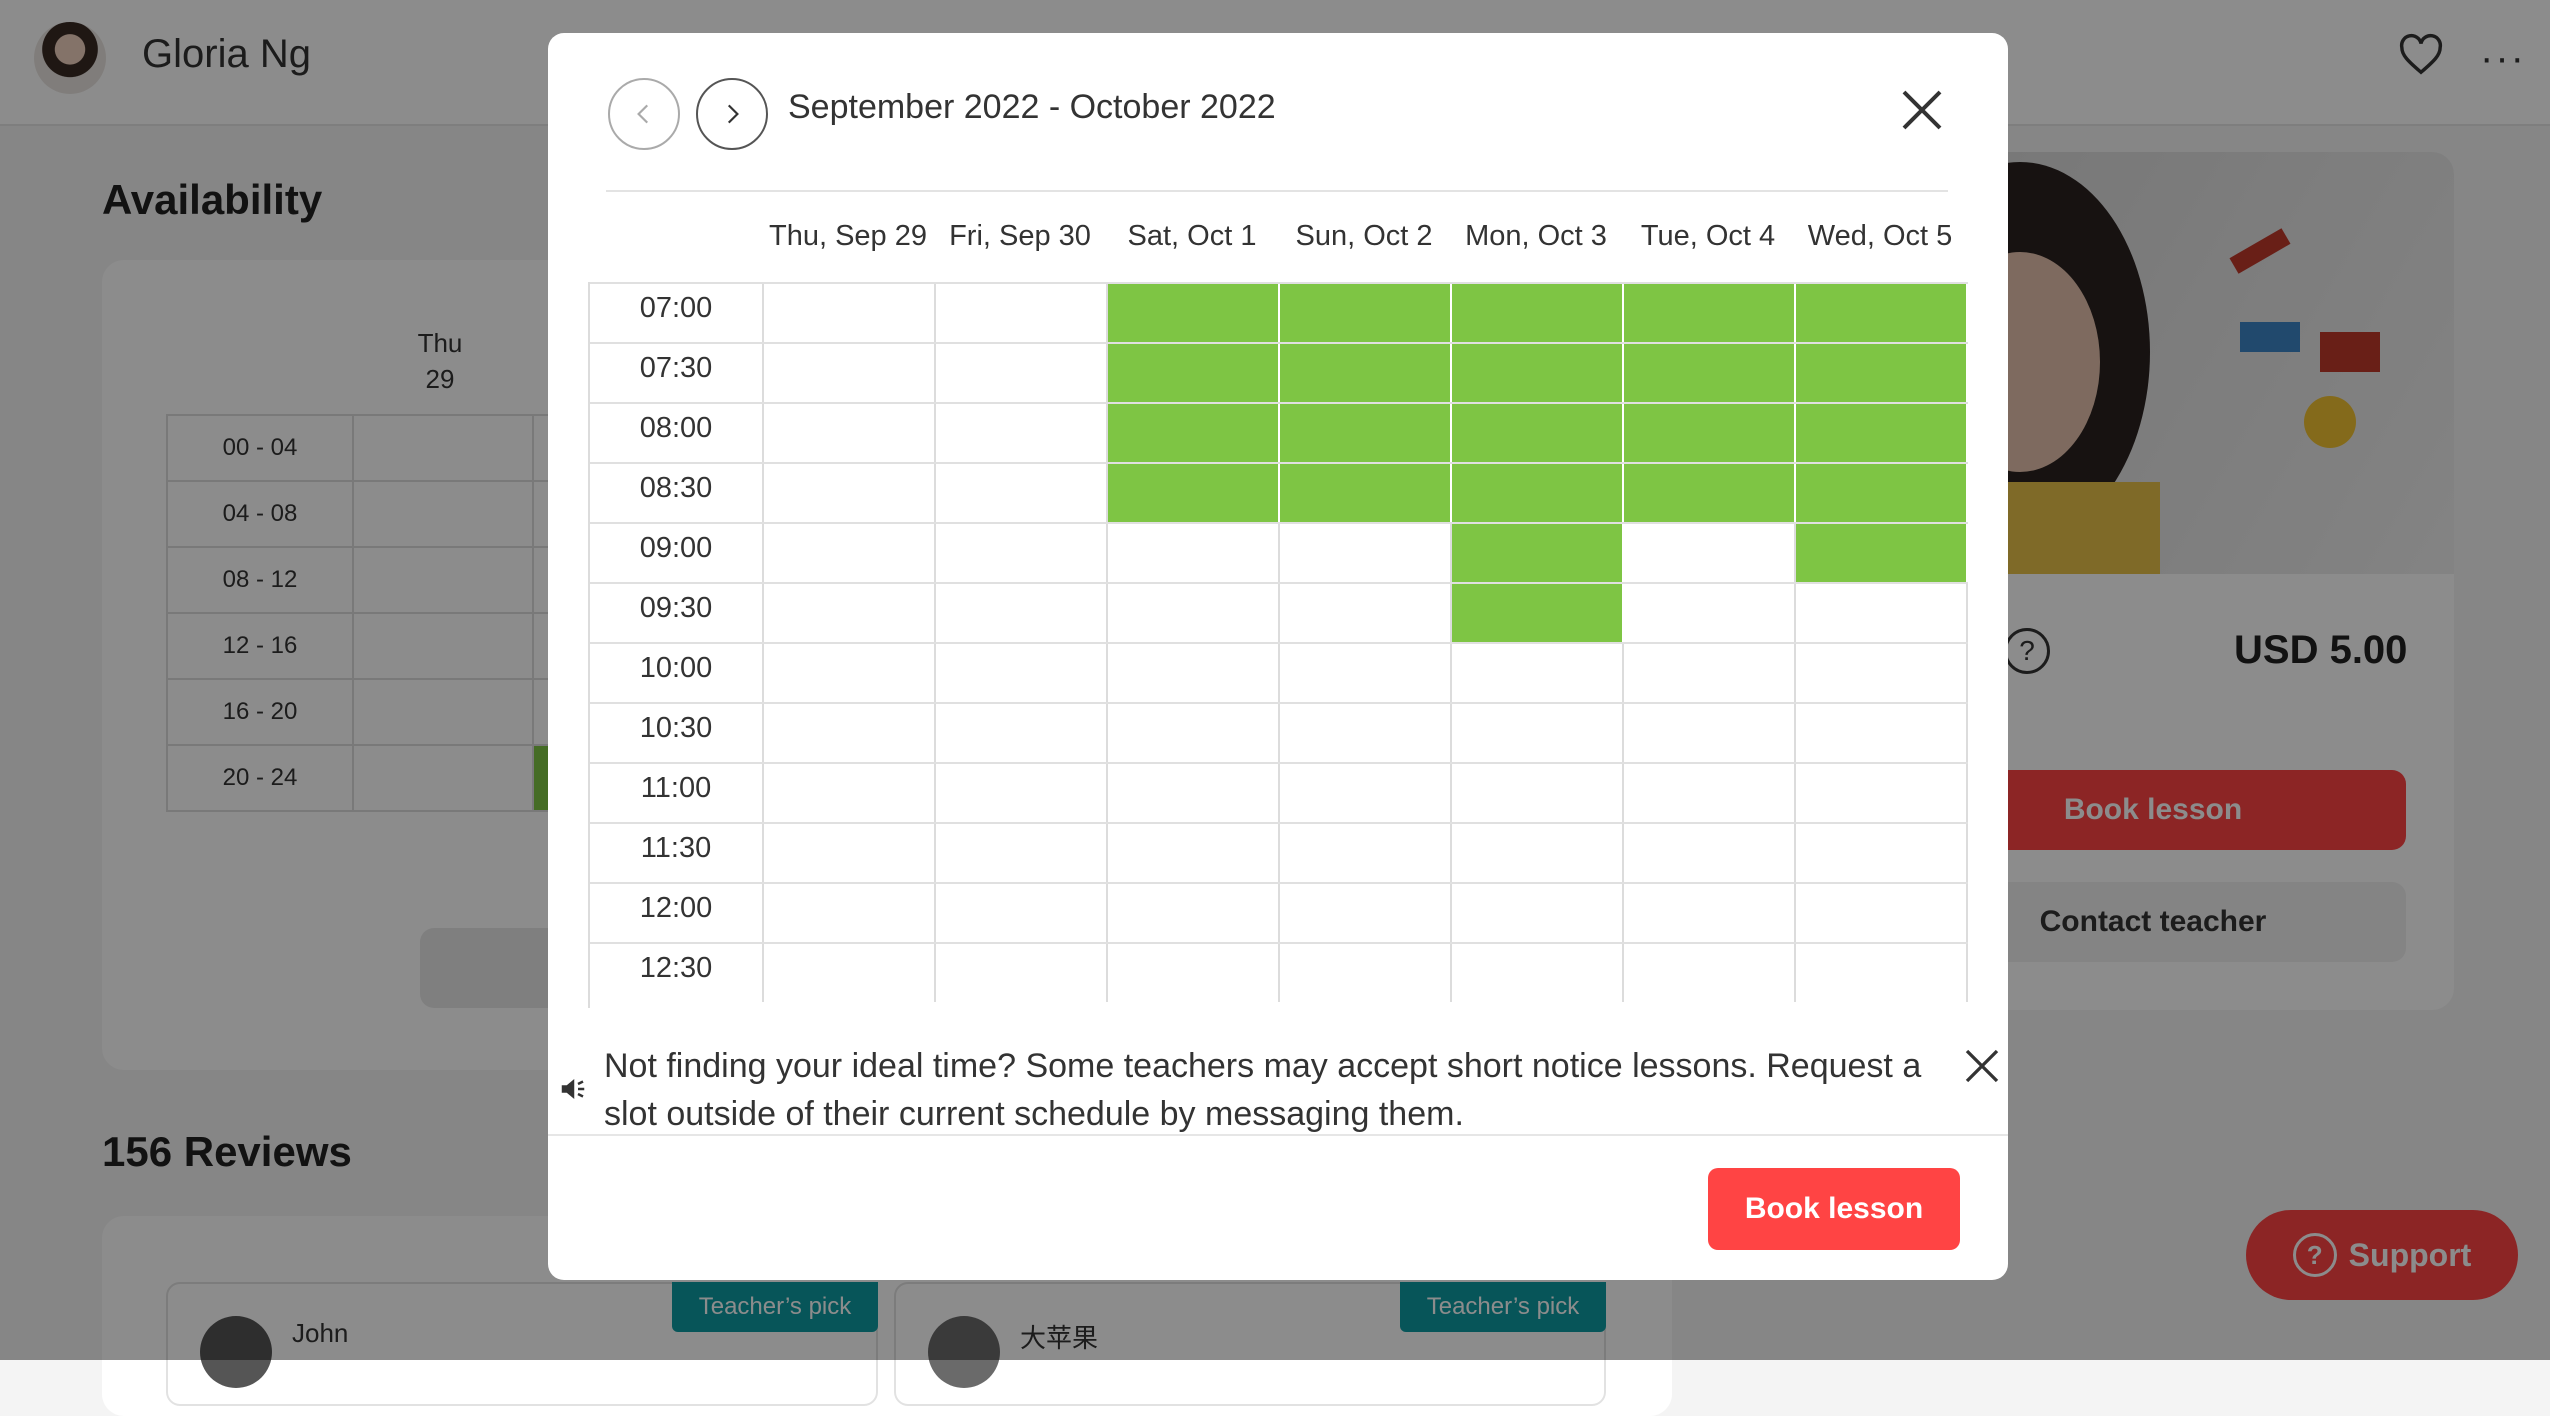 Image resolution: width=2550 pixels, height=1416 pixels. Describe the element at coordinates (1982, 1066) in the screenshot. I see `dismiss-notice-icon` at that location.